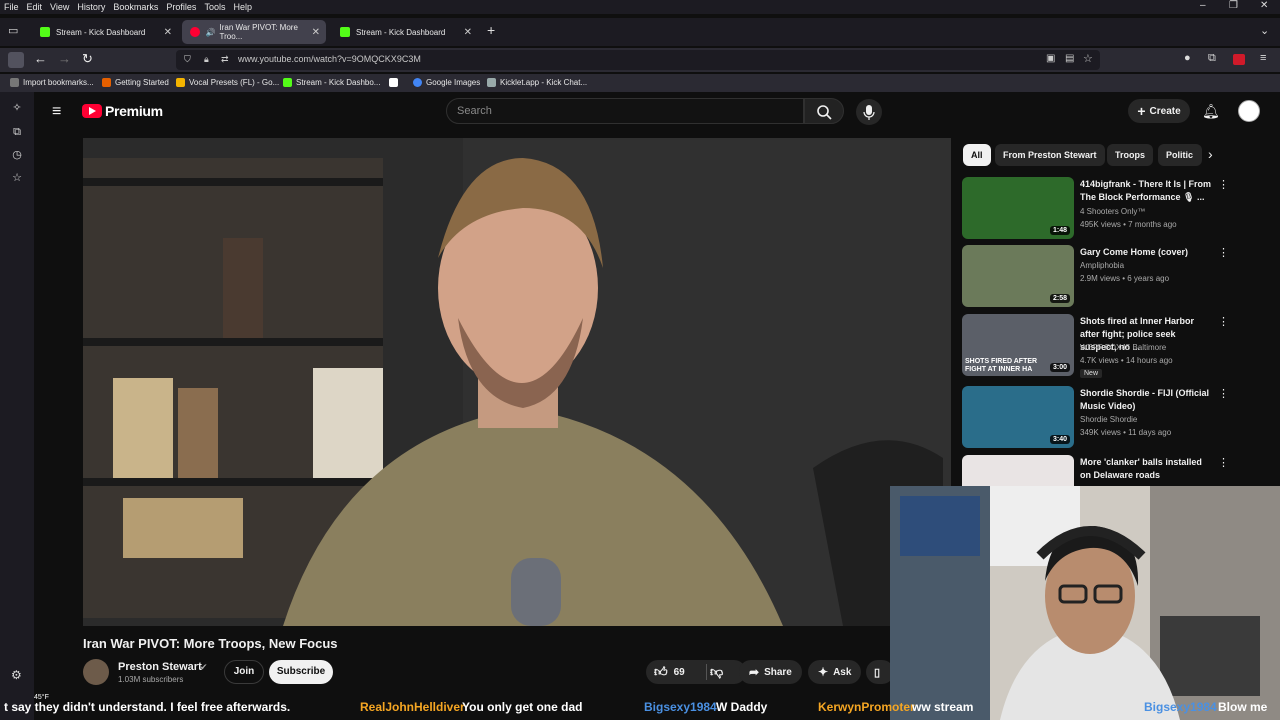  I want to click on chip-all: All, so click(977, 155).